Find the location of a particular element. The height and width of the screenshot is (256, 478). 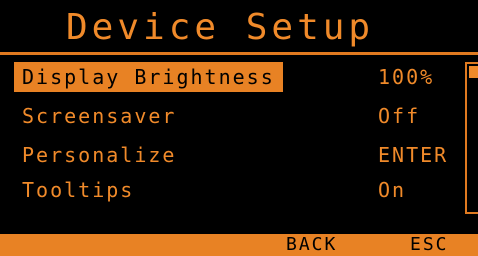

esc-button: ESC is located at coordinates (429, 245).